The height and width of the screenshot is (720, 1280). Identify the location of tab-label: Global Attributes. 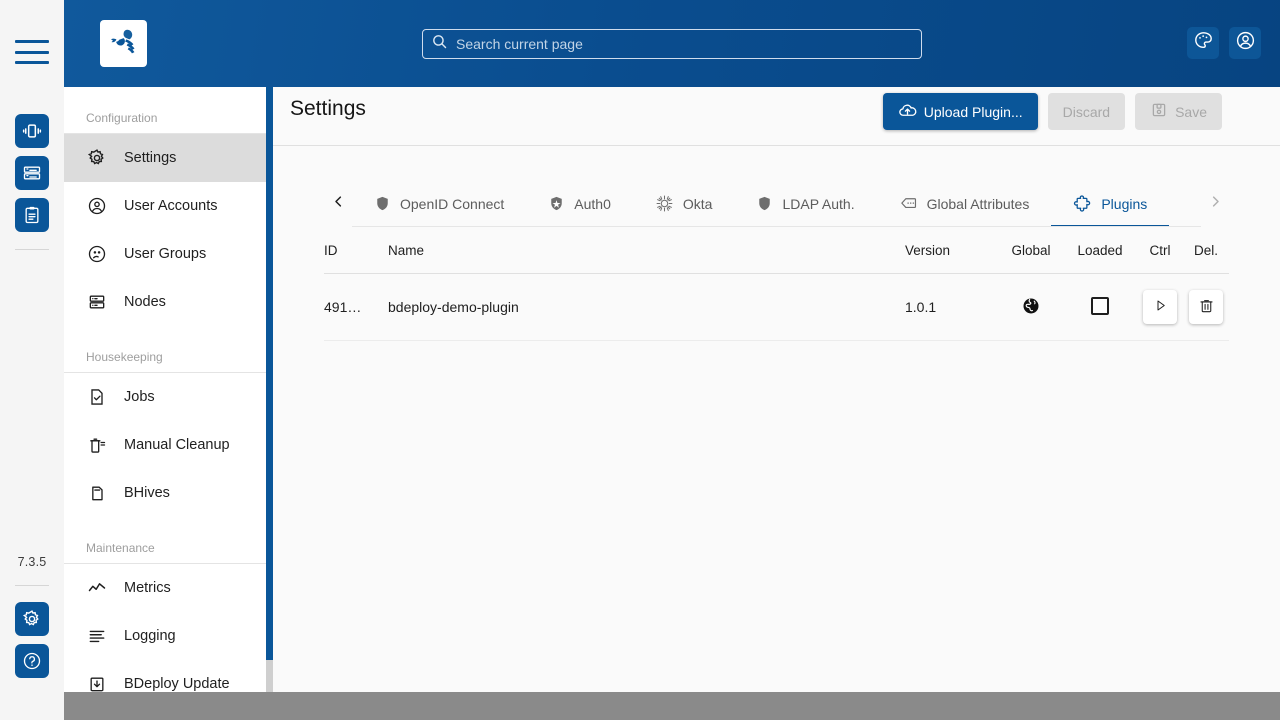
(978, 203).